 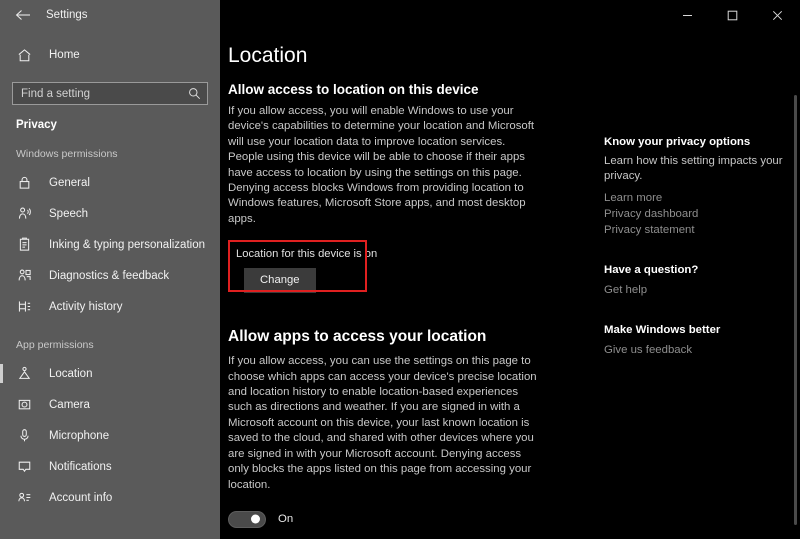 I want to click on notifications-icon, so click(x=24, y=466).